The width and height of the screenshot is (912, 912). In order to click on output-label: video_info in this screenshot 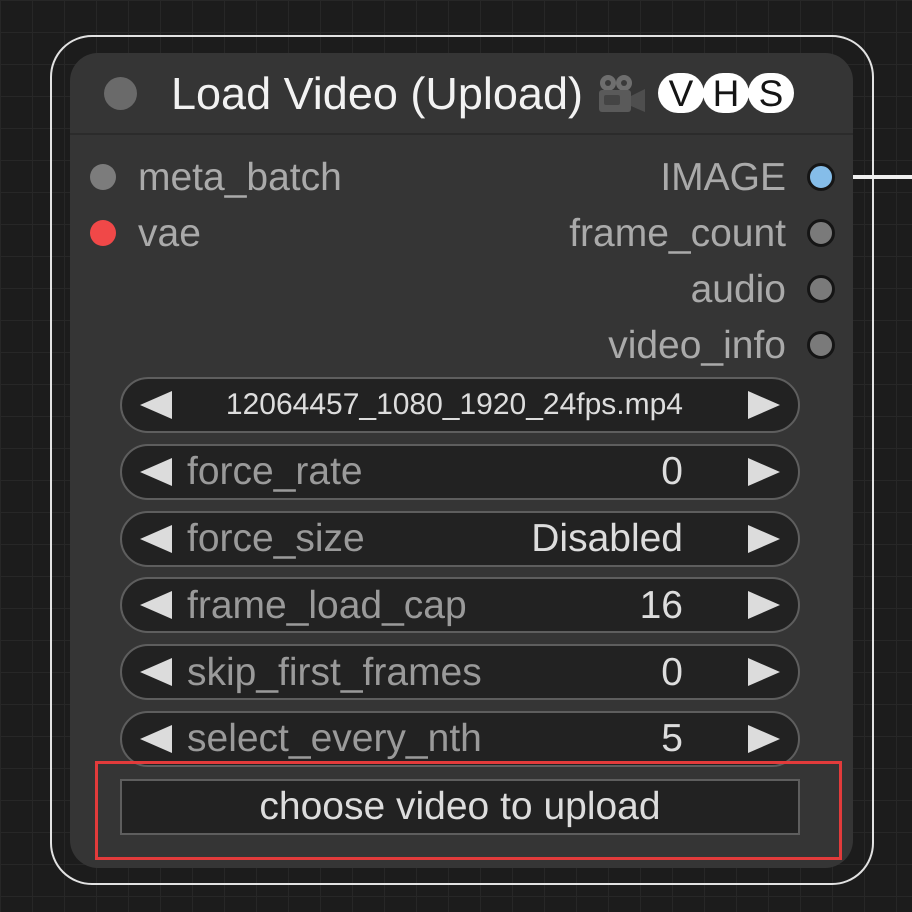, I will do `click(697, 345)`.